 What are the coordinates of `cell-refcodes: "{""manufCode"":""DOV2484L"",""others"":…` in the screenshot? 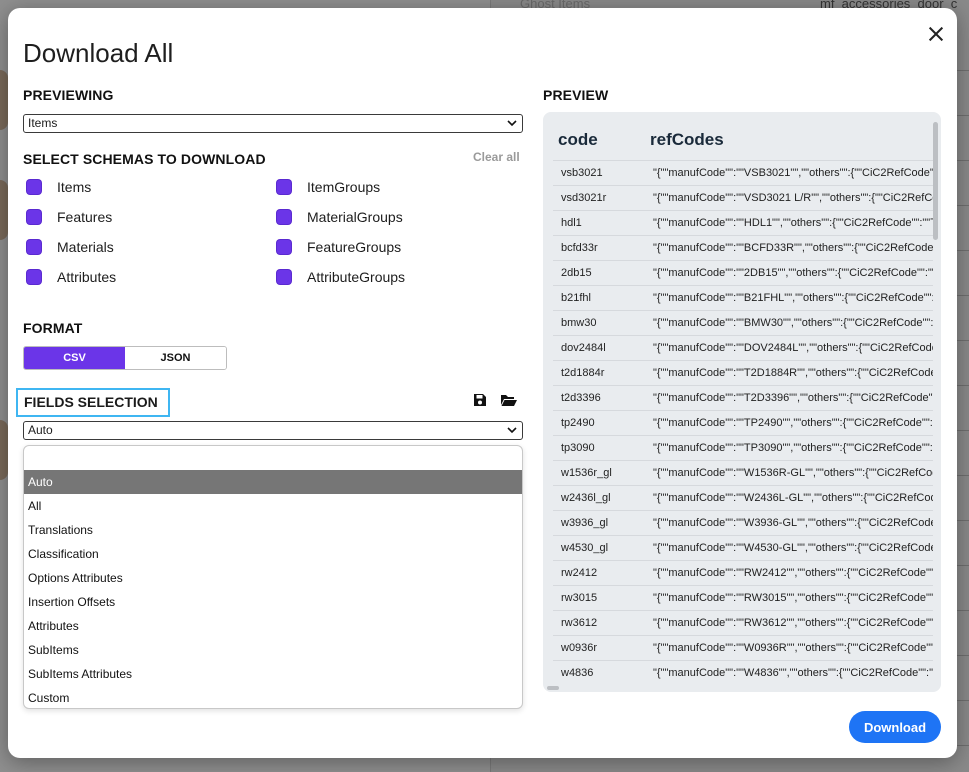 It's located at (793, 348).